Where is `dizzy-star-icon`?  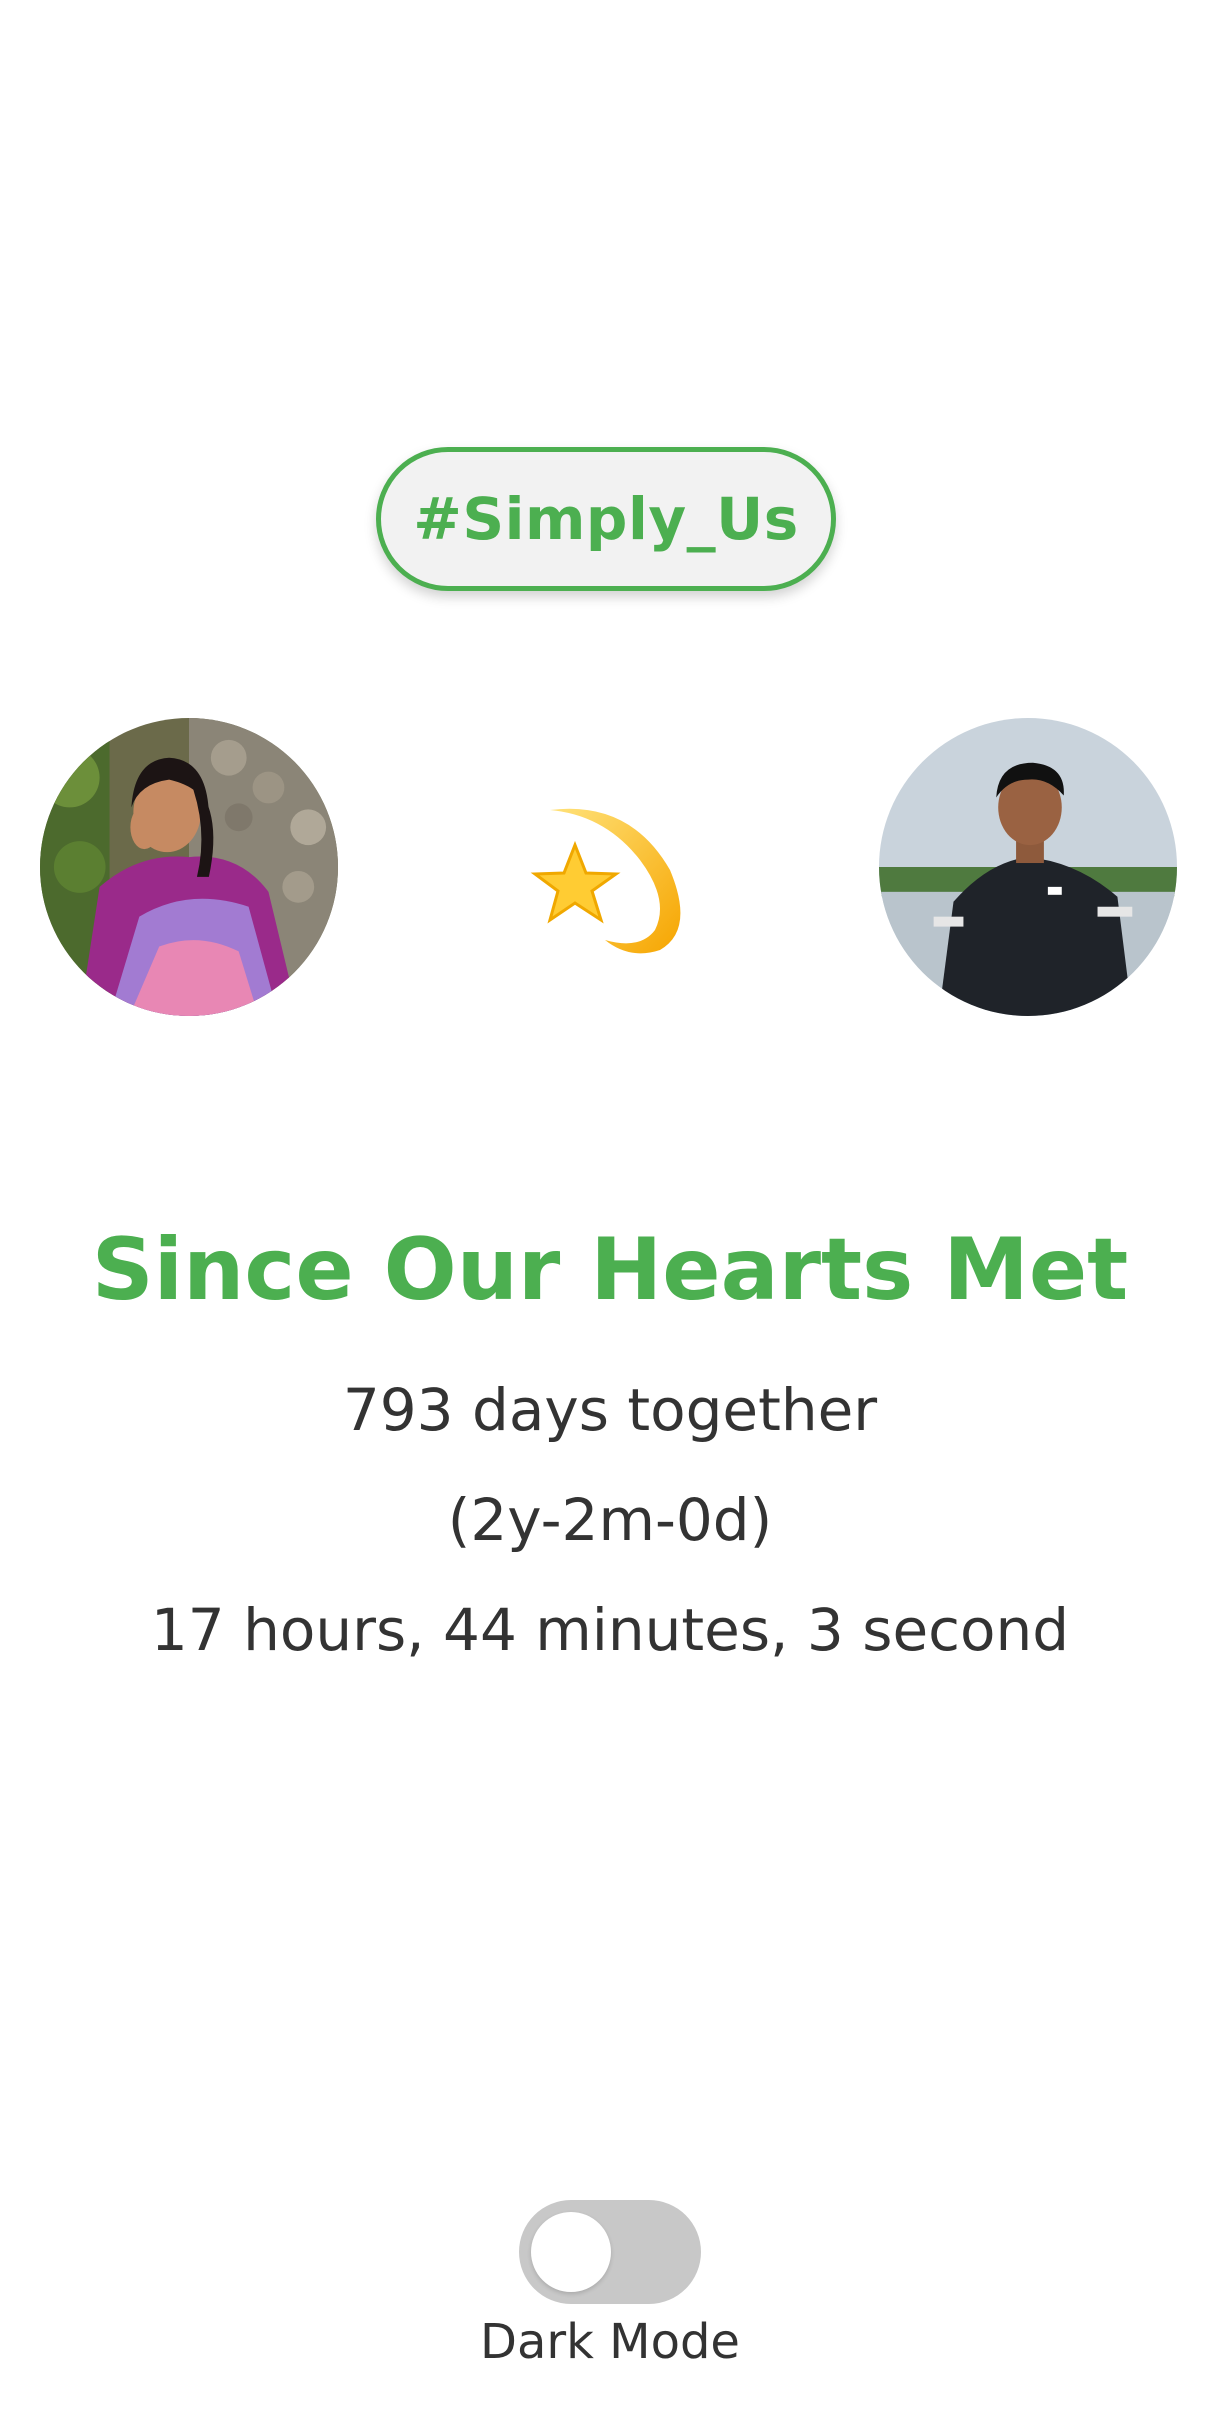
dizzy-star-icon is located at coordinates (610, 880).